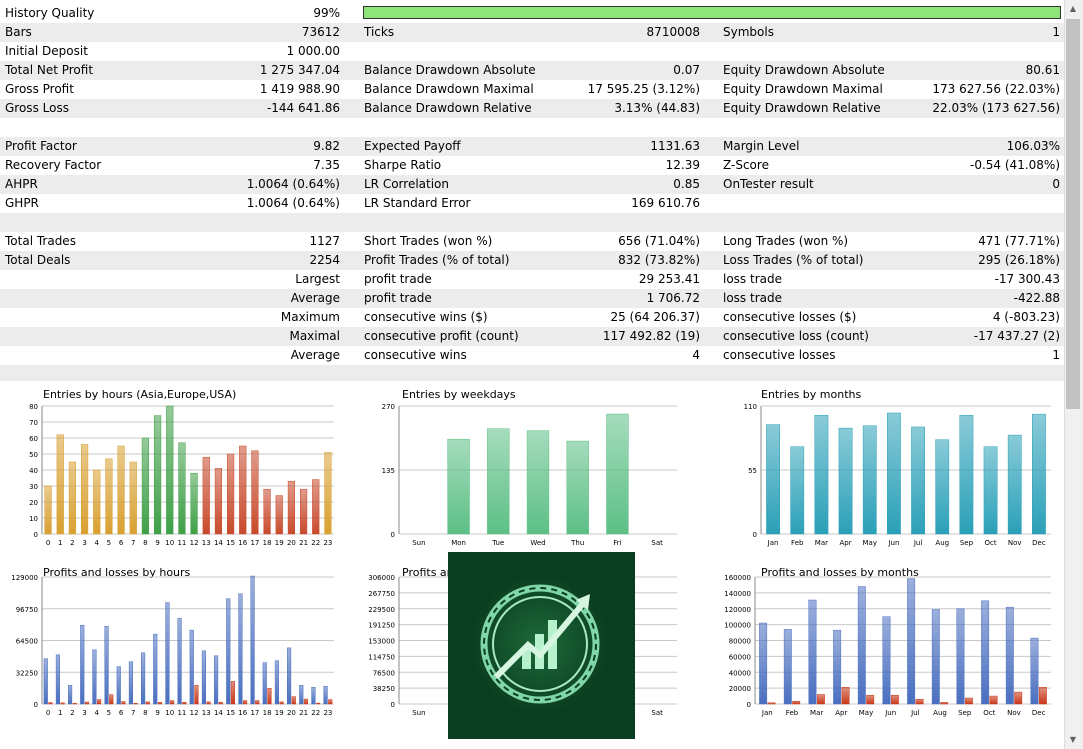 This screenshot has width=1083, height=749. Describe the element at coordinates (682, 165) in the screenshot. I see `stat-value: 12.39` at that location.